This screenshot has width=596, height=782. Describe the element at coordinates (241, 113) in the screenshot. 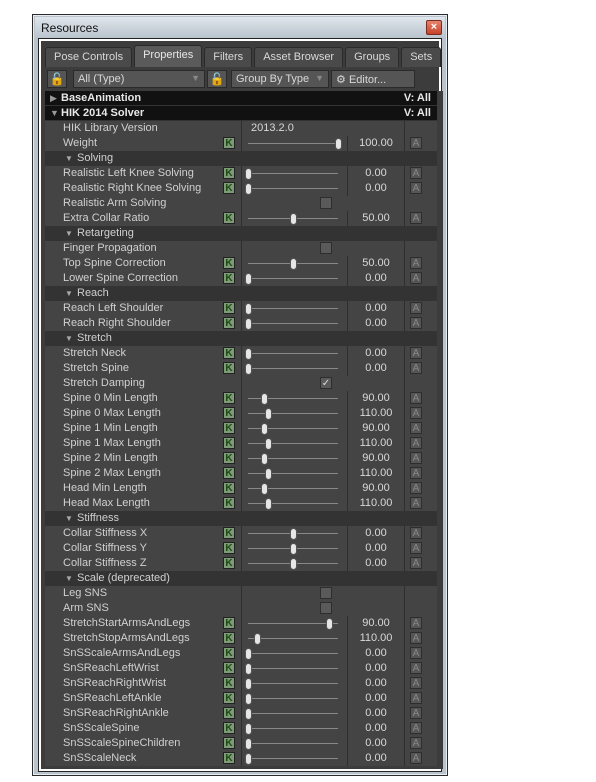

I see `object-header: ▼ HIK 2014 Solver V: All` at that location.